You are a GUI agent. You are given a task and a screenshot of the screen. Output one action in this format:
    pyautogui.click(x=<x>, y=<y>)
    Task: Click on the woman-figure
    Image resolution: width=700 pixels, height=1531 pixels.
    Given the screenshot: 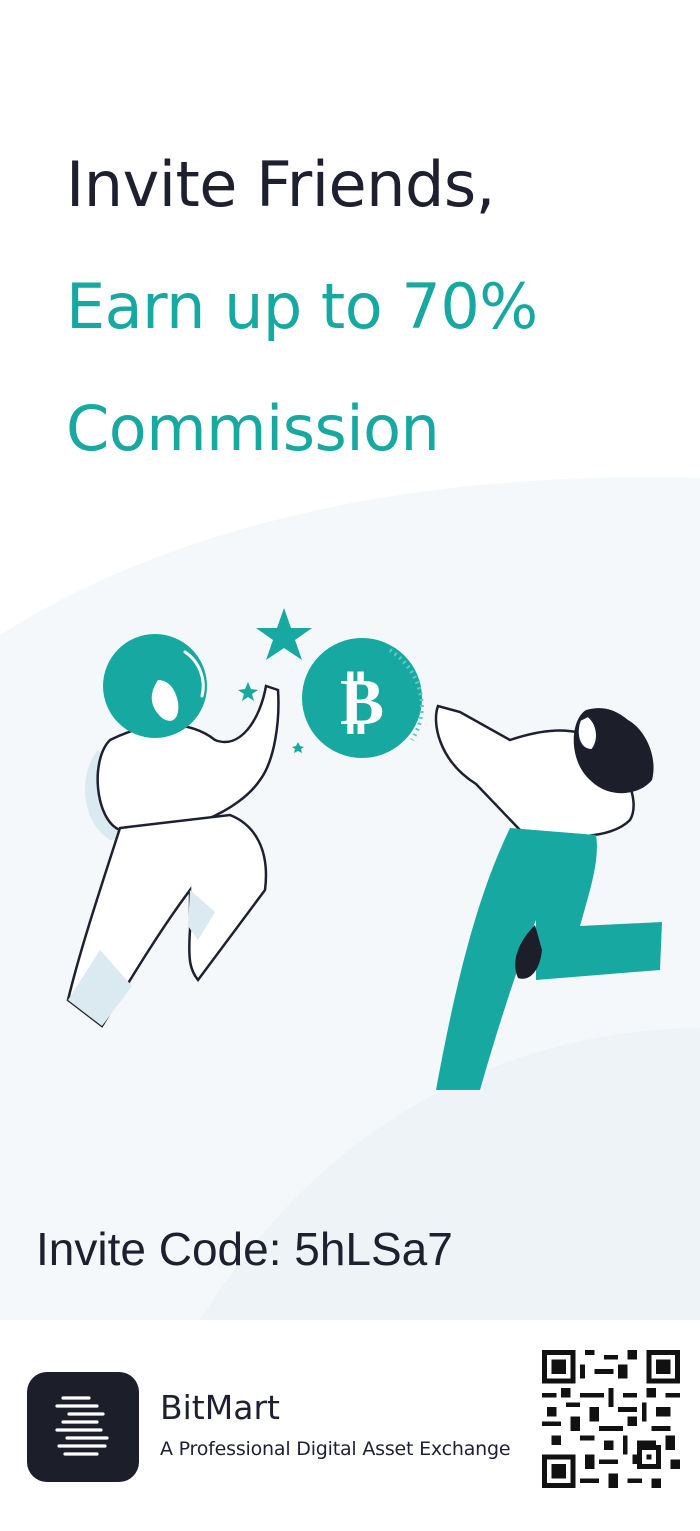 What is the action you would take?
    pyautogui.click(x=548, y=897)
    